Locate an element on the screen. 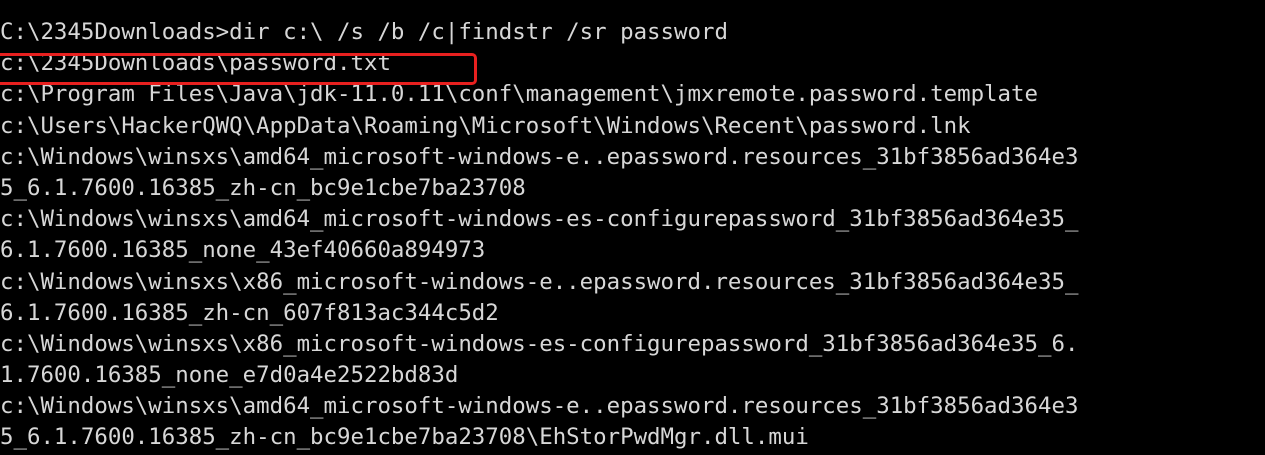 This screenshot has width=1265, height=455. result-line: 5_6.1.7600.16385_zh-cn_bc9e1cbe7ba23708 is located at coordinates (263, 187).